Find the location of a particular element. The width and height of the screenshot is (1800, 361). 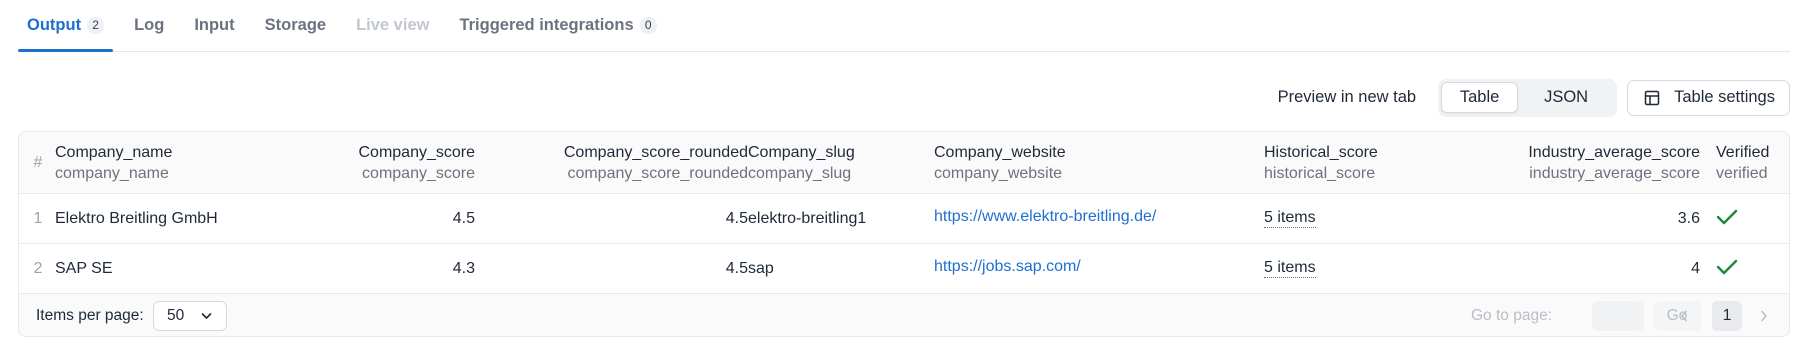

go-button: Go is located at coordinates (1677, 316).